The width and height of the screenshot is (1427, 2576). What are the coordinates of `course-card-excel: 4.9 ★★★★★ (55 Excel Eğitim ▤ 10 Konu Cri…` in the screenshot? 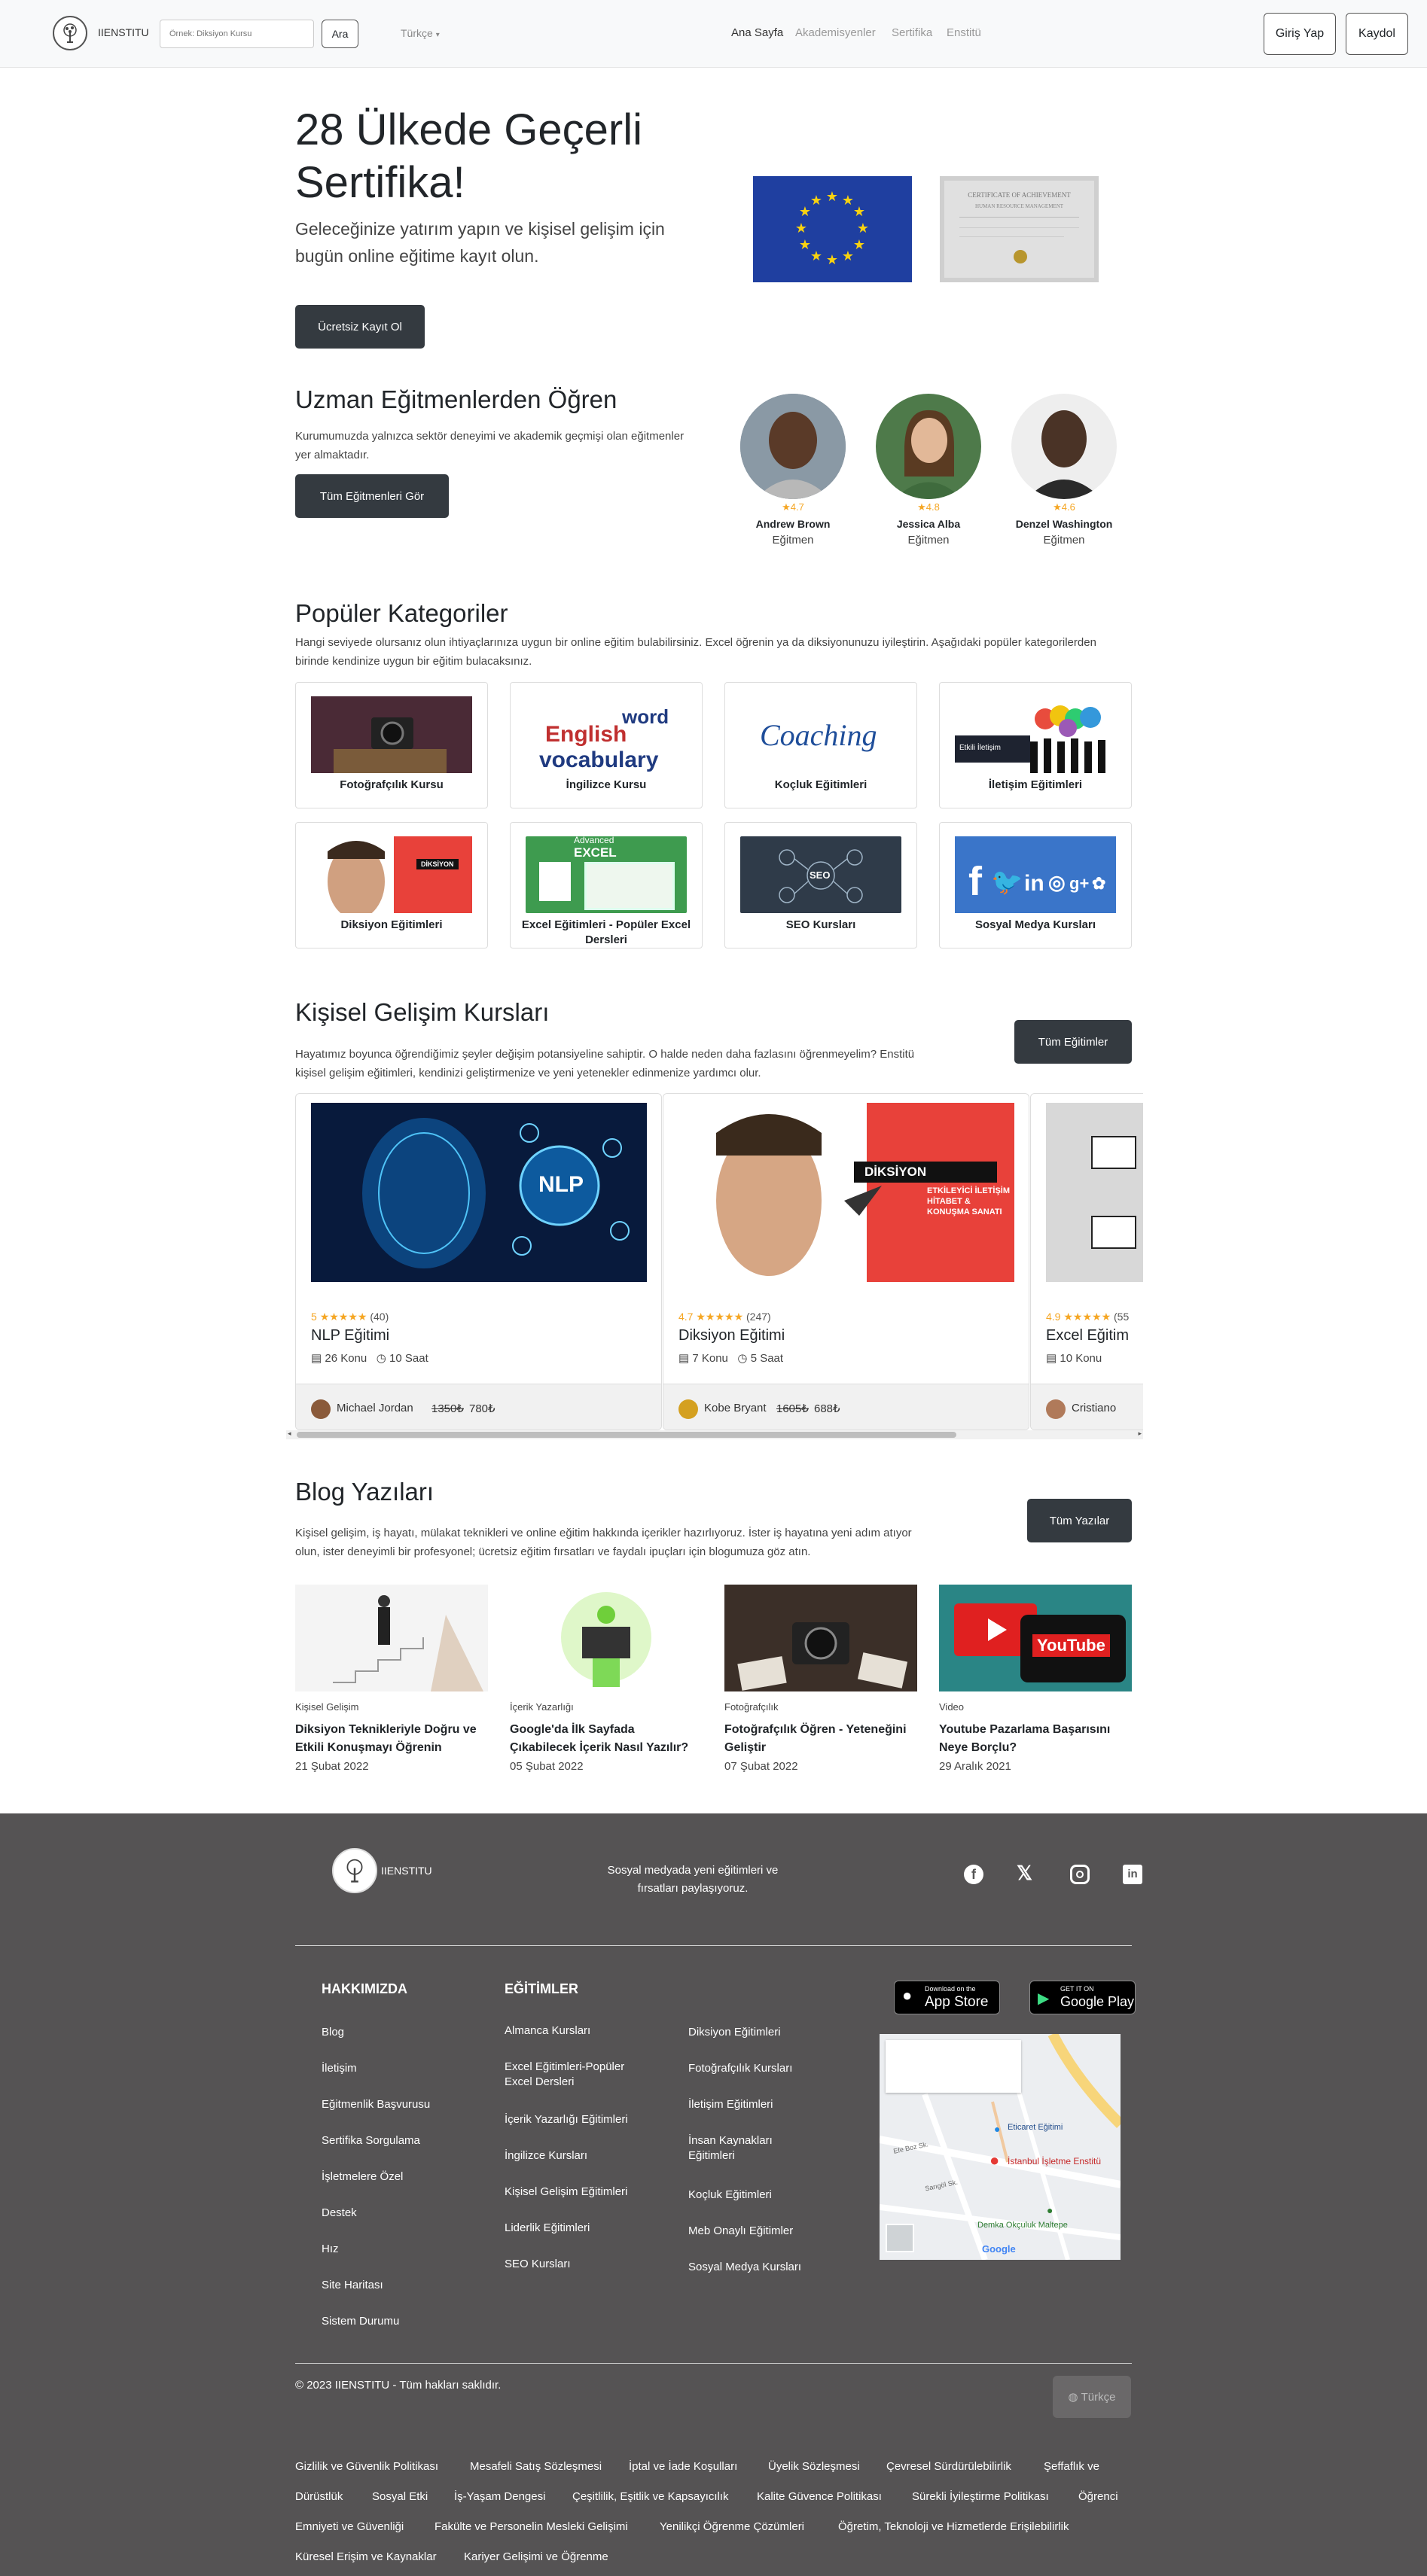 It's located at (1086, 1261).